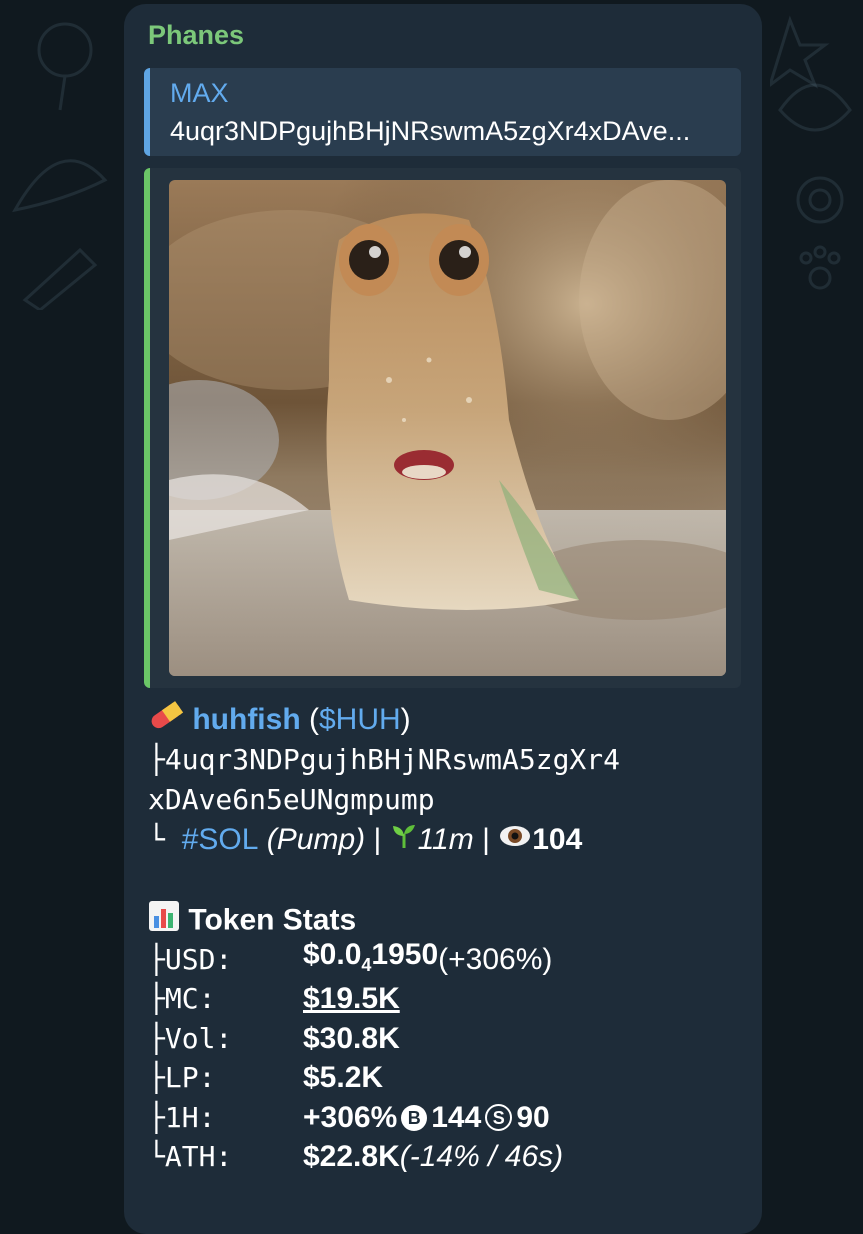 The width and height of the screenshot is (863, 1234). Describe the element at coordinates (332, 954) in the screenshot. I see `price-prefix: $0.0` at that location.